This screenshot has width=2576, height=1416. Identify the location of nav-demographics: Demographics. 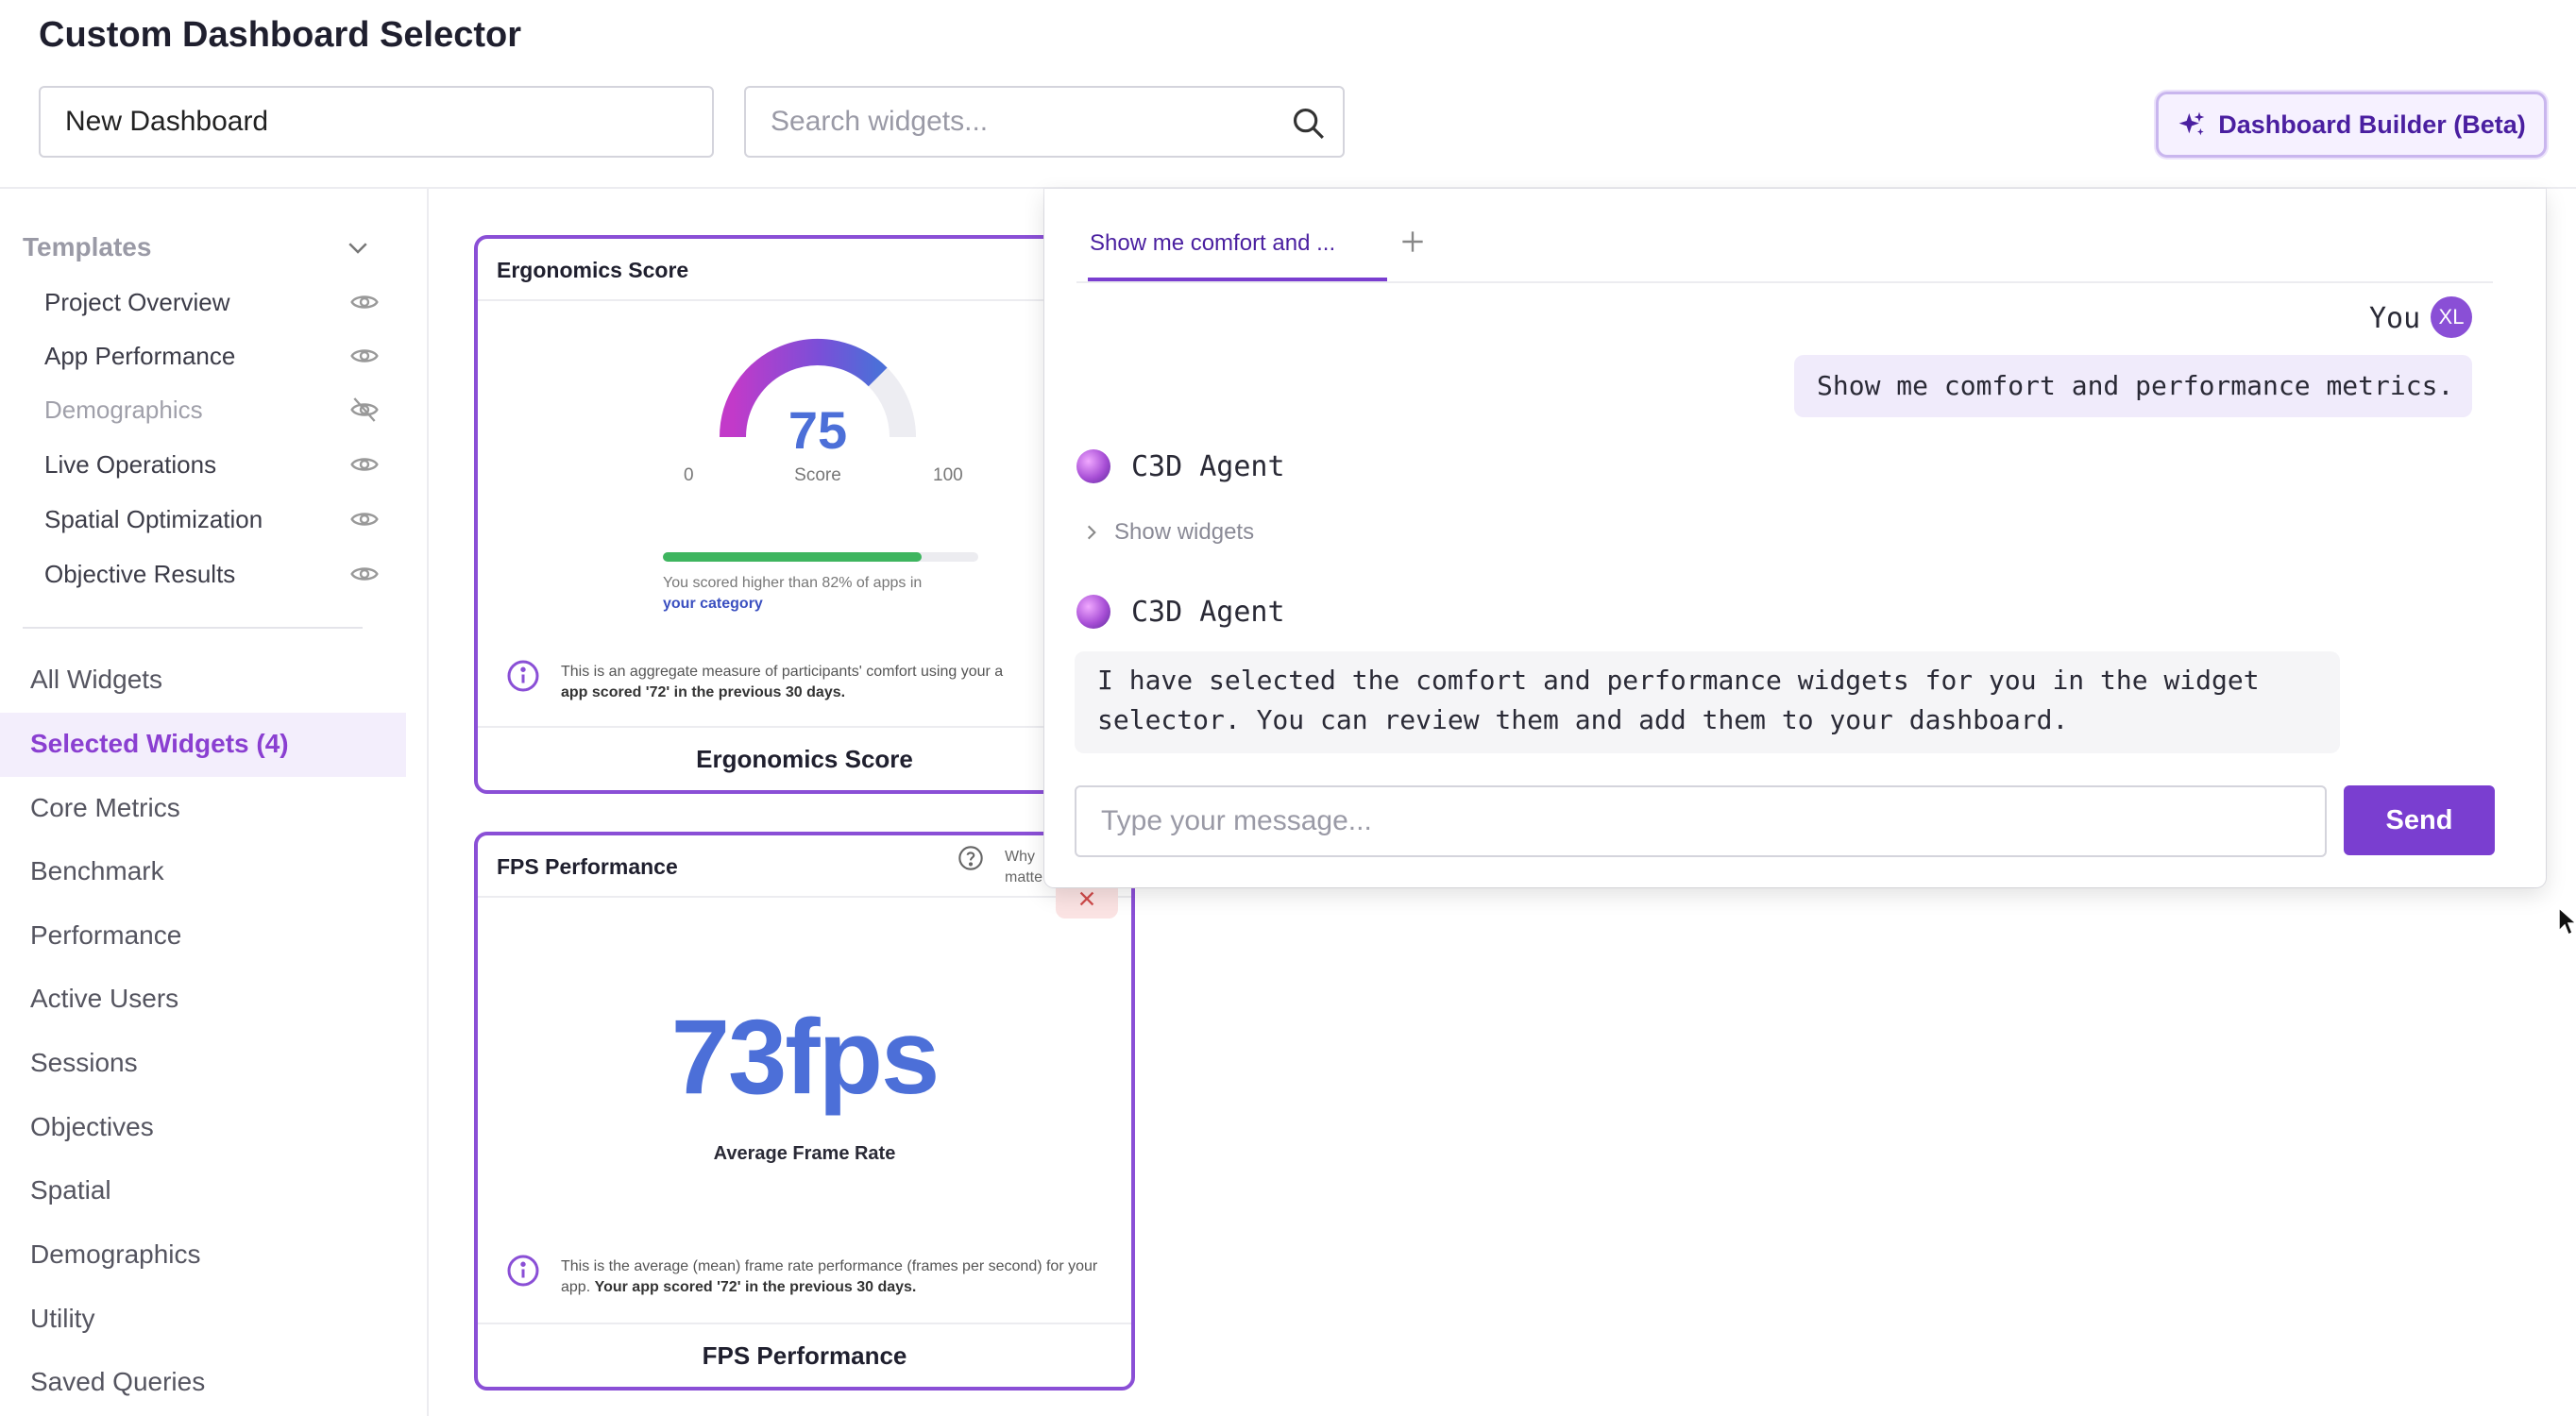
(115, 1254).